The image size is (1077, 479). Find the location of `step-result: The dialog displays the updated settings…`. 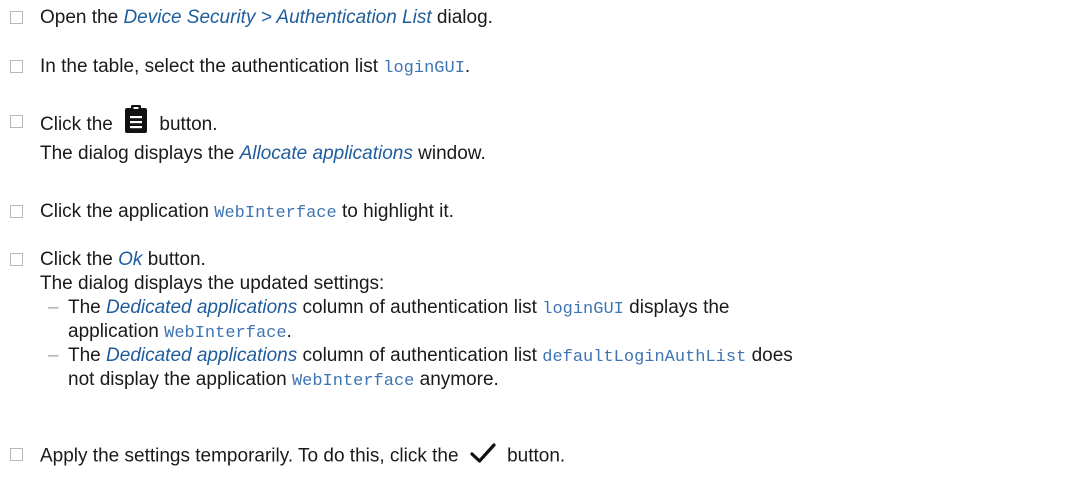

step-result: The dialog displays the updated settings… is located at coordinates (212, 283).